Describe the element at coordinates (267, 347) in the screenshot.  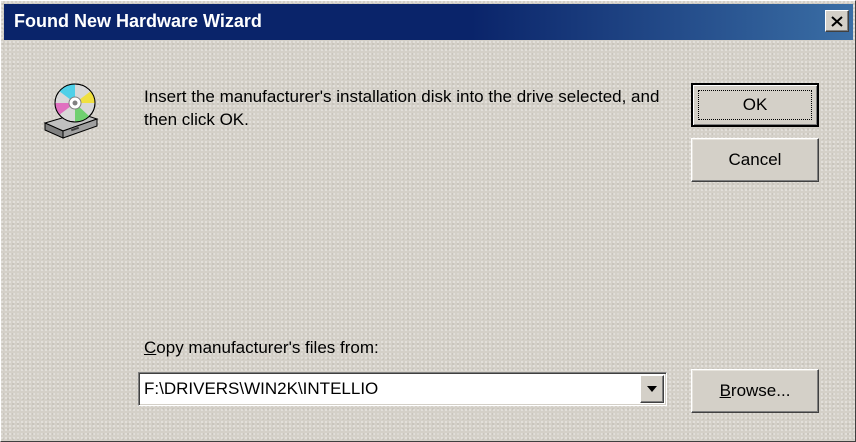
I see `copy-label-text: opy manufacturer's files from:` at that location.